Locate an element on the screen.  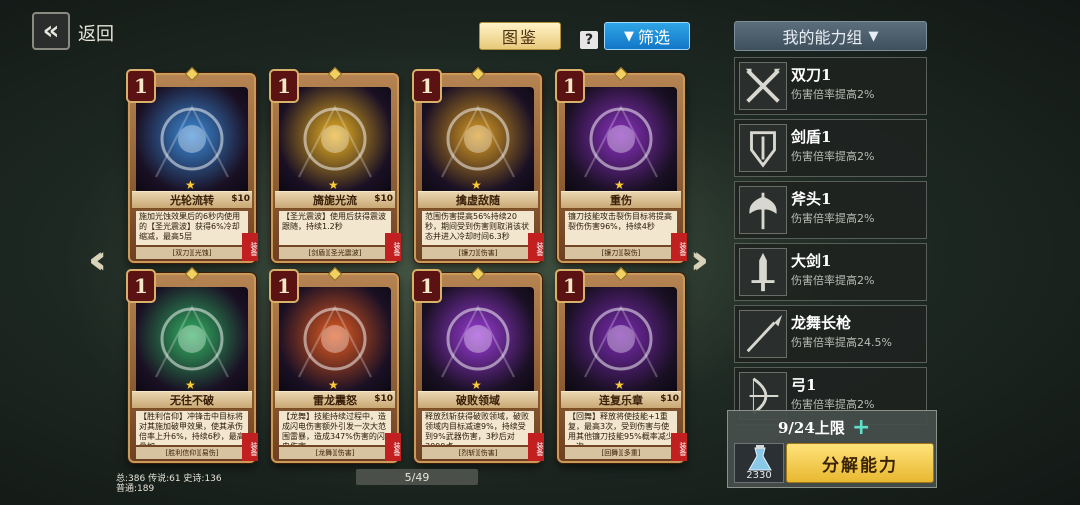
ability-name: 弓1 is located at coordinates (804, 385).